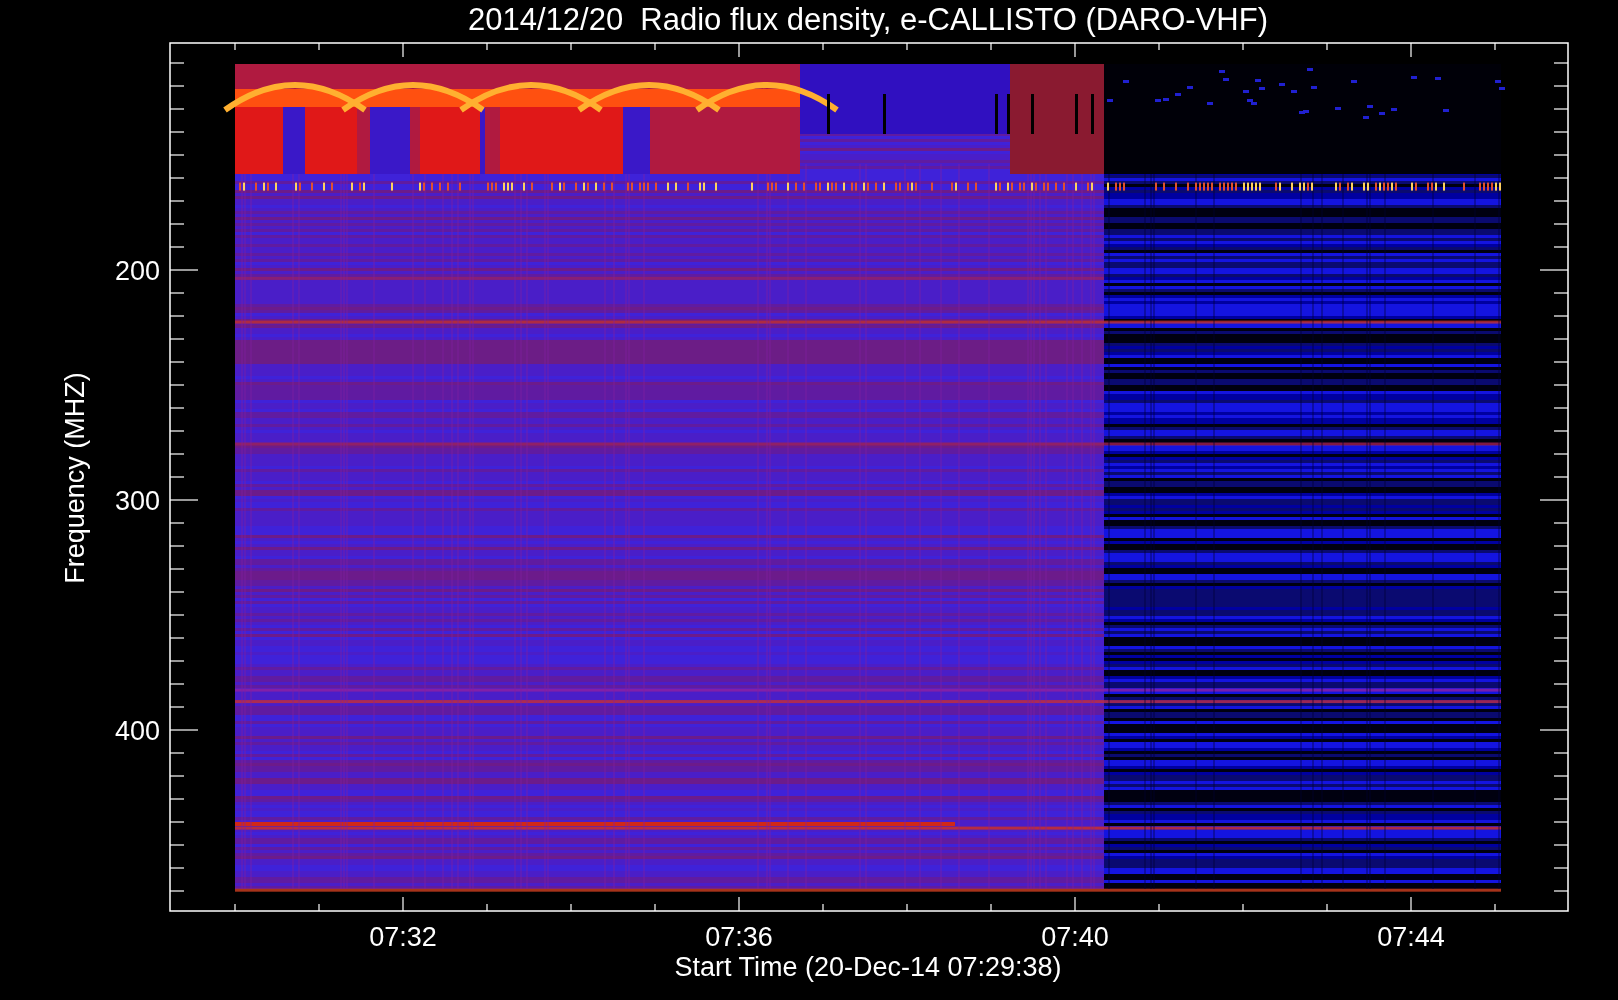 Image resolution: width=1618 pixels, height=1000 pixels. What do you see at coordinates (137, 271) in the screenshot?
I see `y-tick-label: 200` at bounding box center [137, 271].